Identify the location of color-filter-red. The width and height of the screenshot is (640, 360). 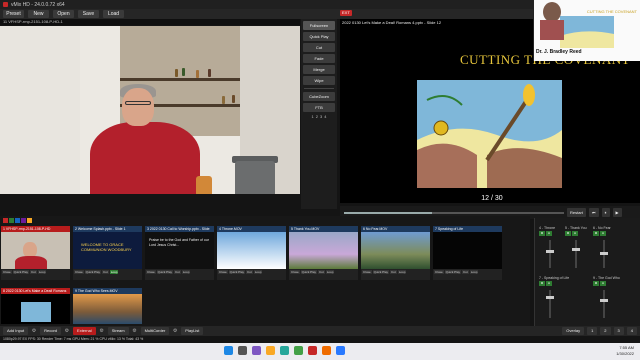
(5, 220).